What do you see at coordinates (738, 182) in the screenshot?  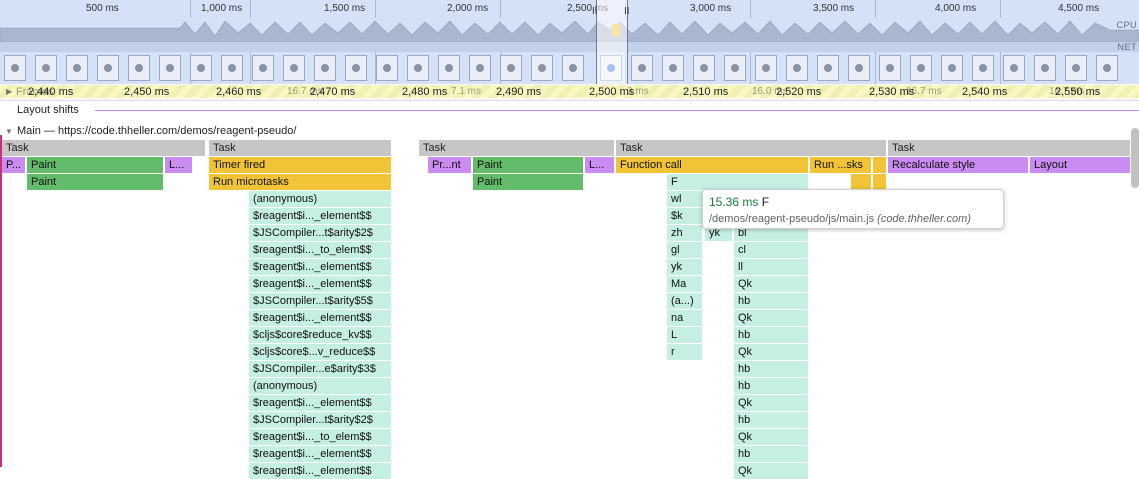 I see `flame-function: F` at bounding box center [738, 182].